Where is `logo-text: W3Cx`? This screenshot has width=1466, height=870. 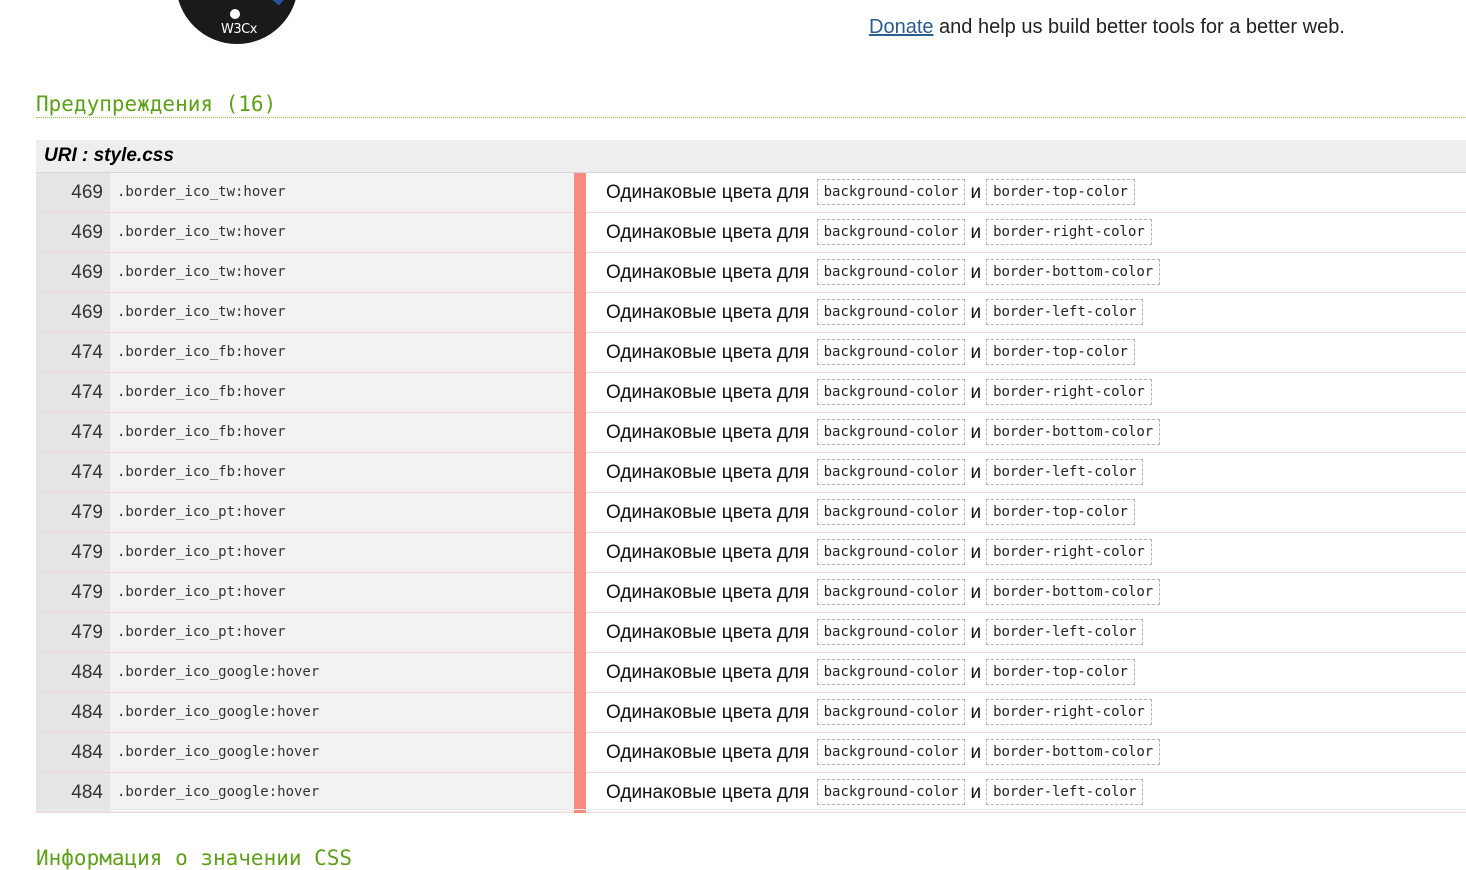
logo-text: W3Cx is located at coordinates (239, 29).